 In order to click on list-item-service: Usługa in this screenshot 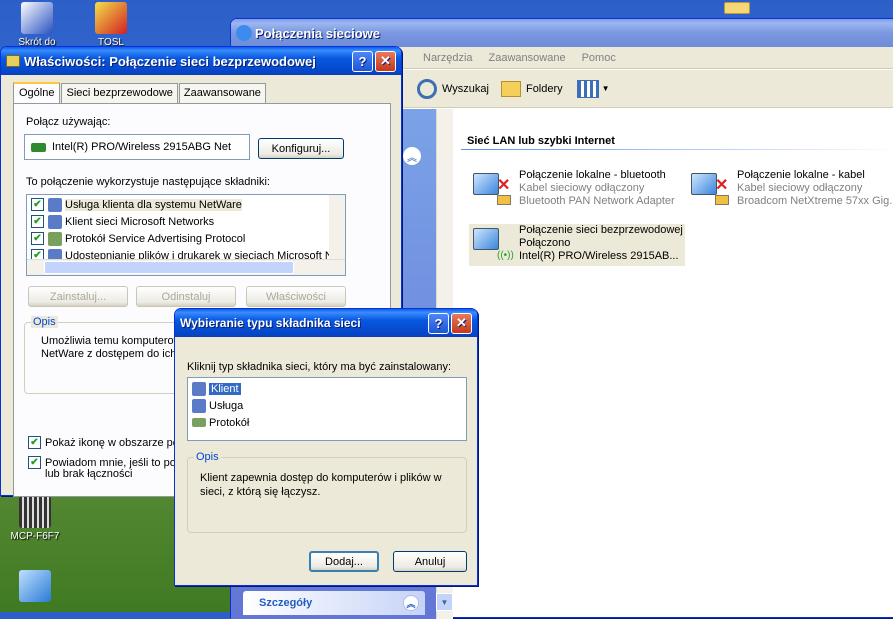, I will do `click(327, 405)`.